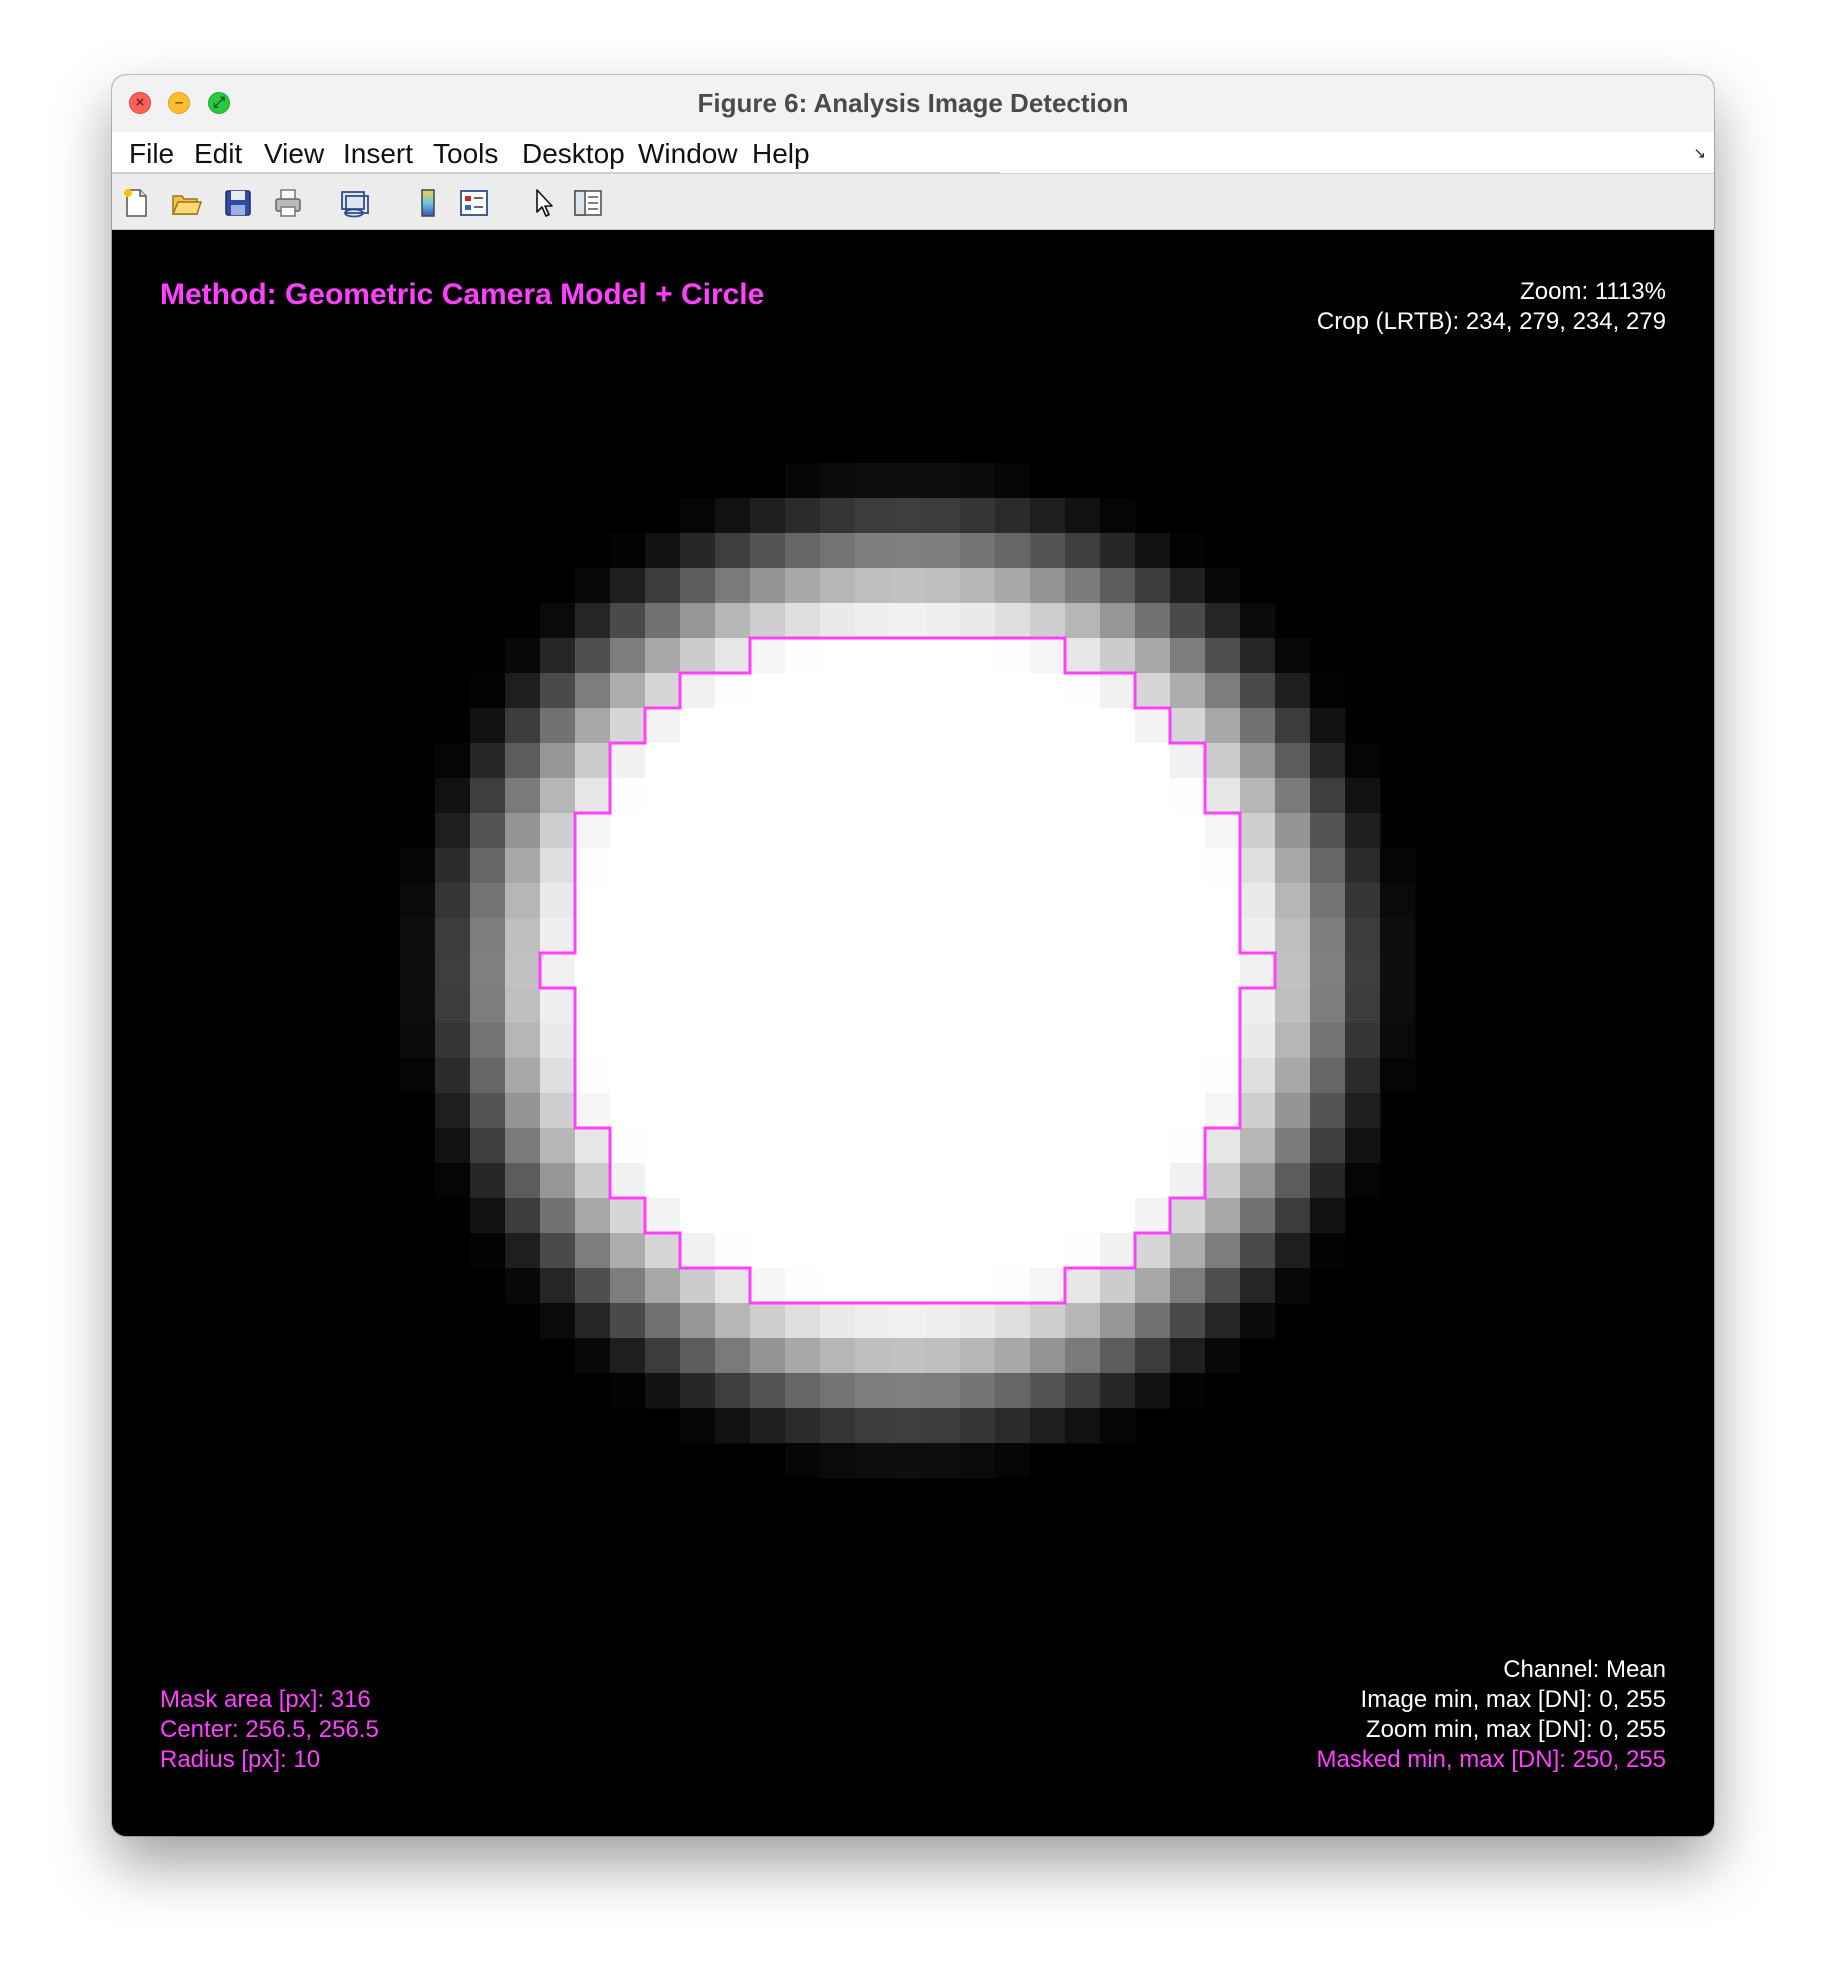 The width and height of the screenshot is (1824, 1982). What do you see at coordinates (151, 152) in the screenshot?
I see `menu-file: File` at bounding box center [151, 152].